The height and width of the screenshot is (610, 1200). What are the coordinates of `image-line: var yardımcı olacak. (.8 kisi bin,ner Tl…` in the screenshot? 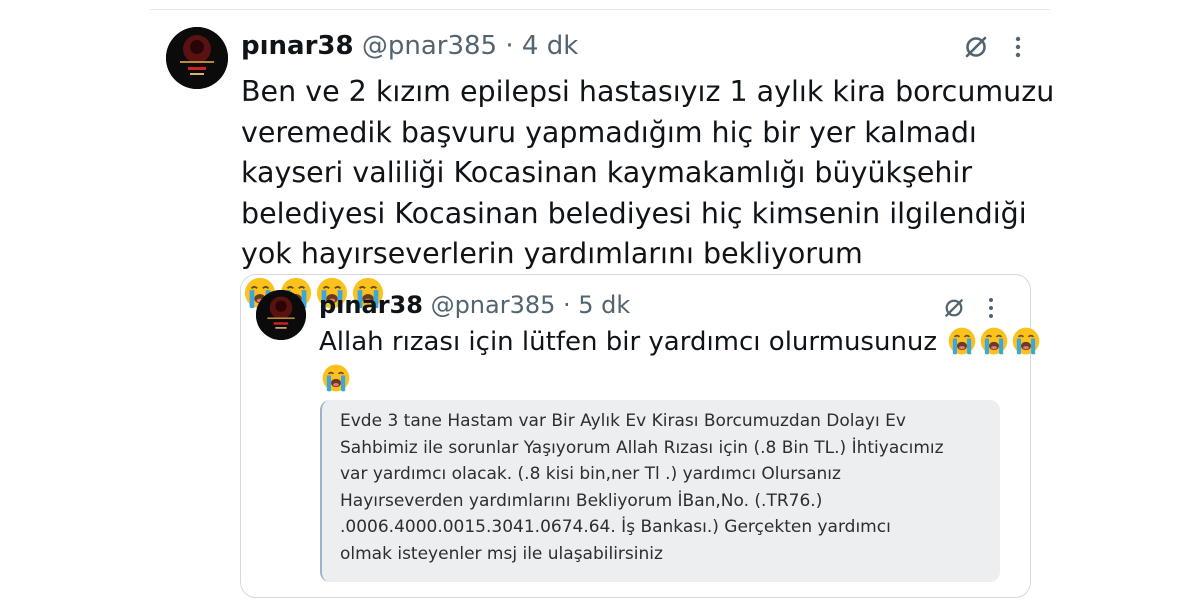 It's located at (590, 474).